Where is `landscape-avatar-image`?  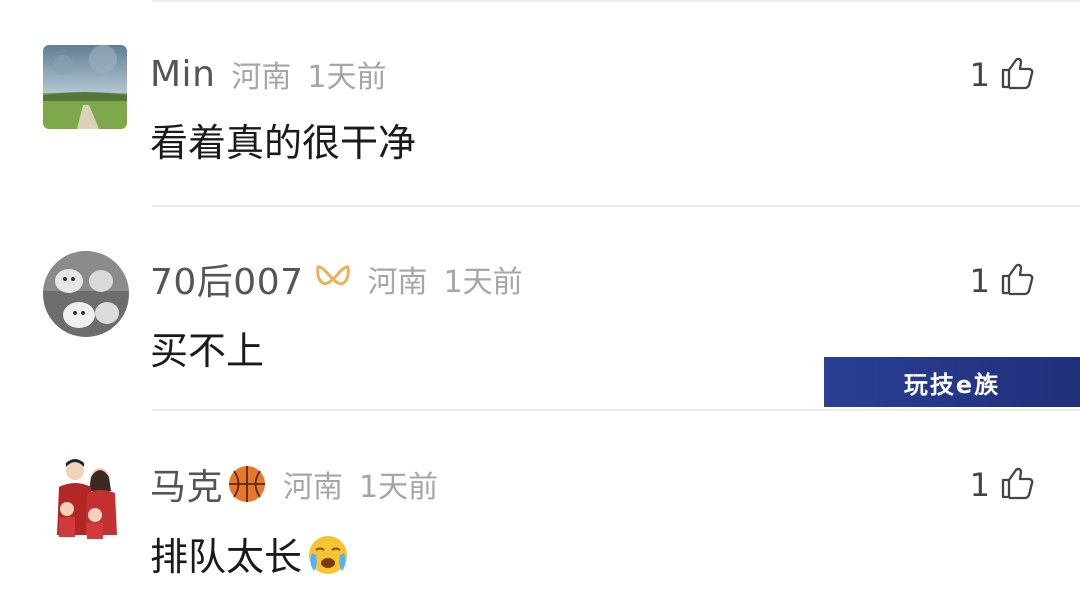 landscape-avatar-image is located at coordinates (85, 87).